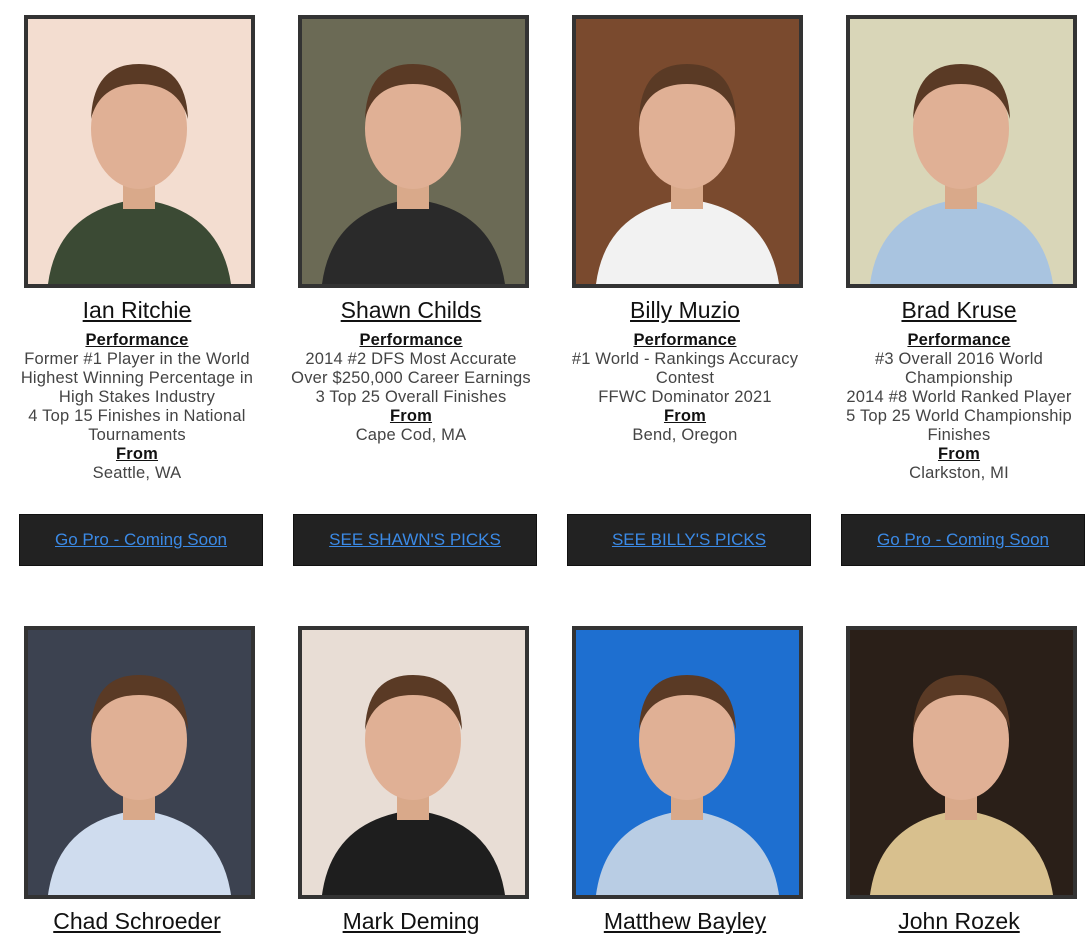  Describe the element at coordinates (411, 397) in the screenshot. I see `performance-line: 3 Top 25 Overall Finishes` at that location.